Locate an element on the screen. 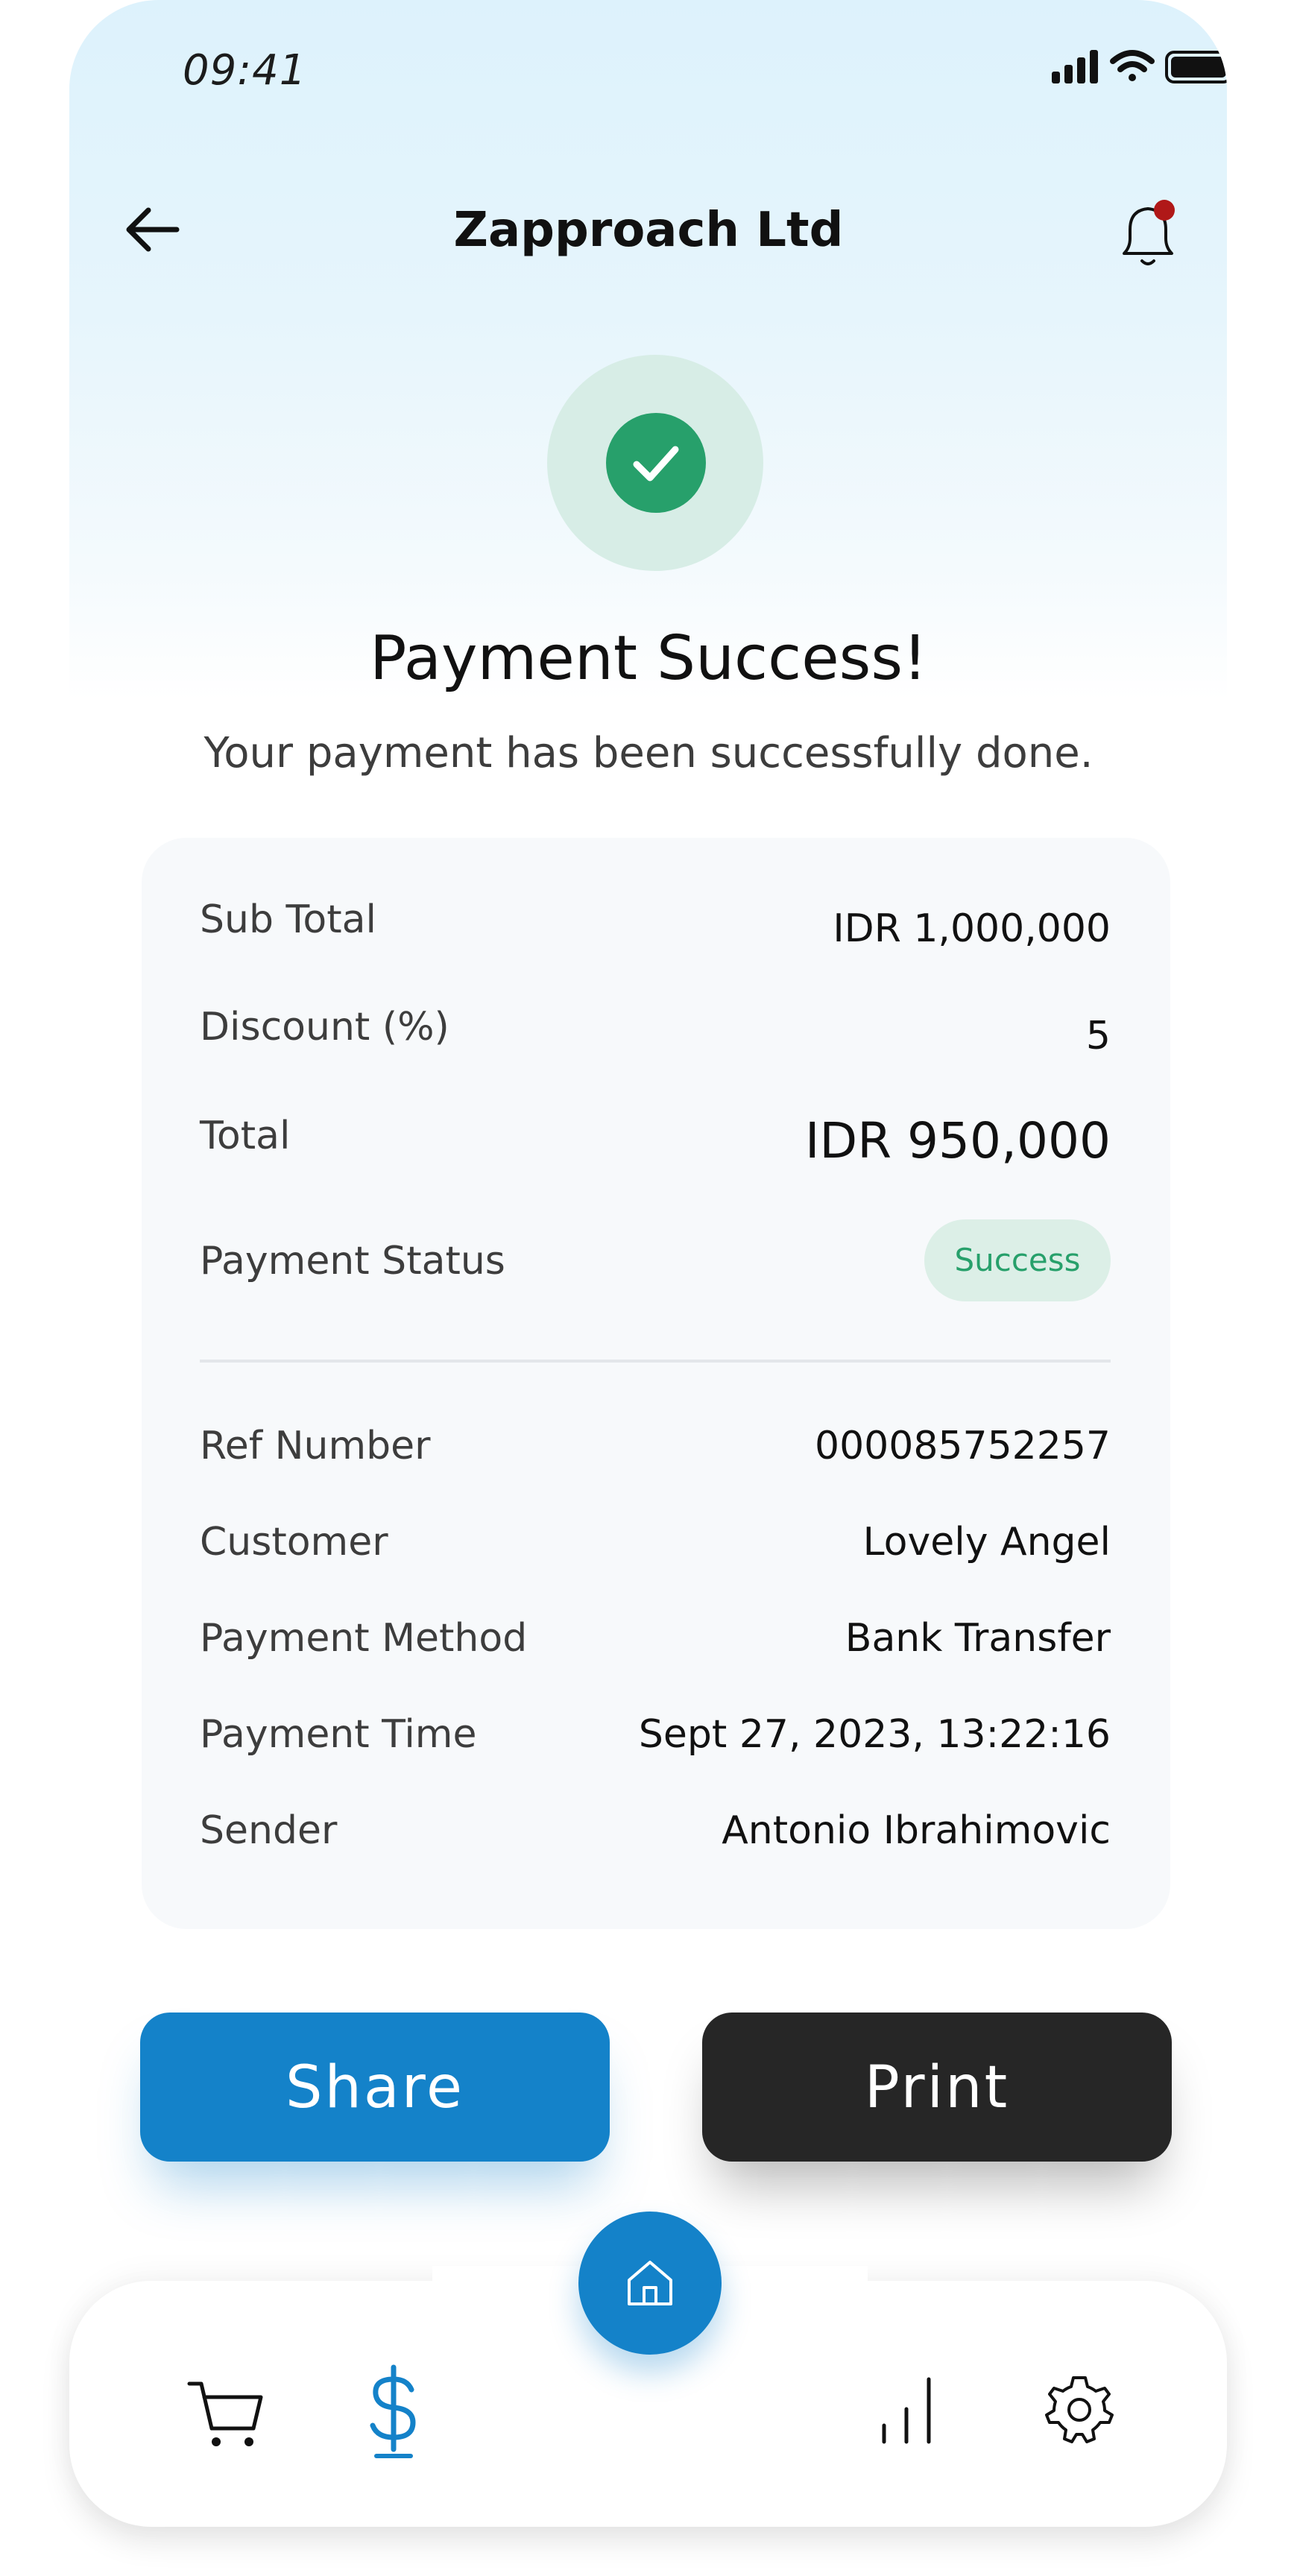  customer-row: Customer Lovely Angel is located at coordinates (655, 1561).